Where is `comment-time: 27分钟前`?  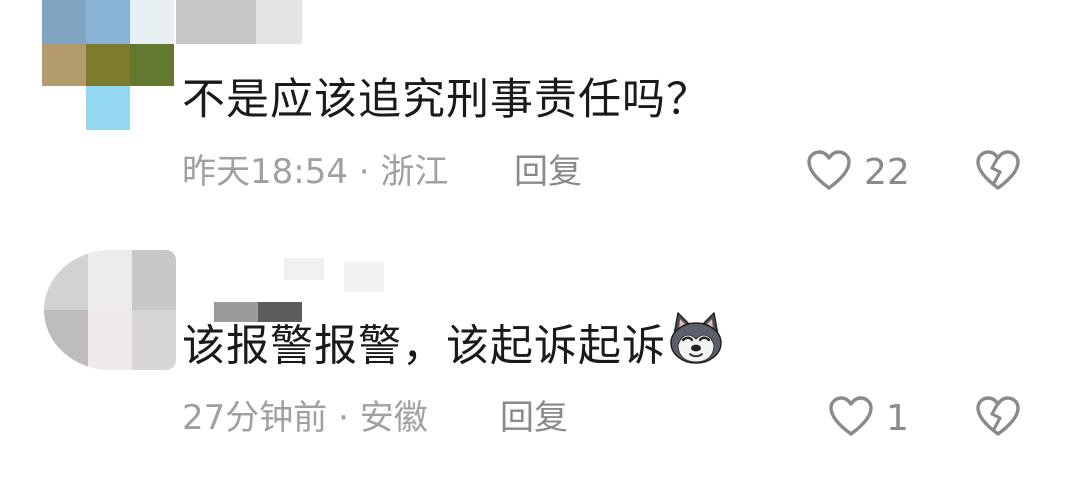 comment-time: 27分钟前 is located at coordinates (255, 418).